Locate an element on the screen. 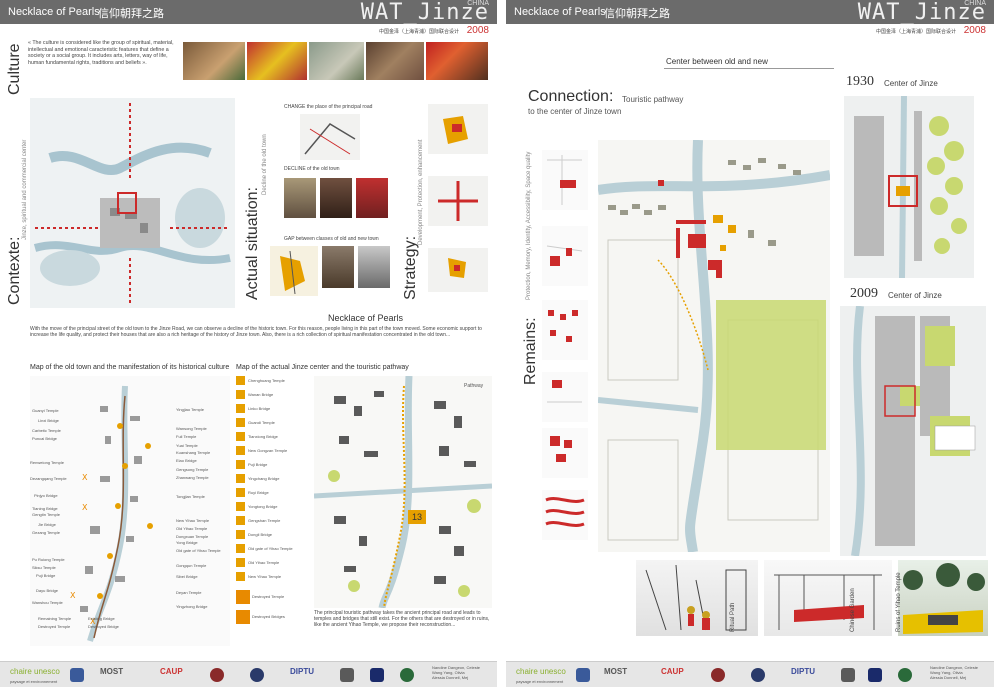 This screenshot has height=687, width=994. legend-item: Existing Bridge is located at coordinates (101, 618).